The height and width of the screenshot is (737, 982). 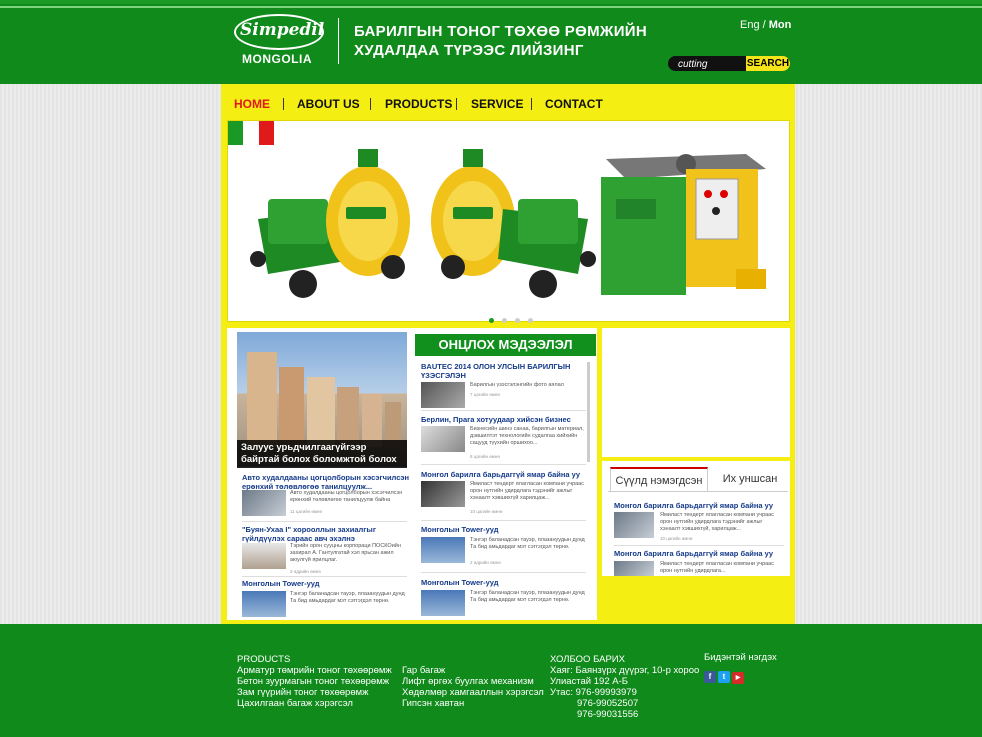 I want to click on lang-mongolian-link: Mon, so click(x=780, y=25).